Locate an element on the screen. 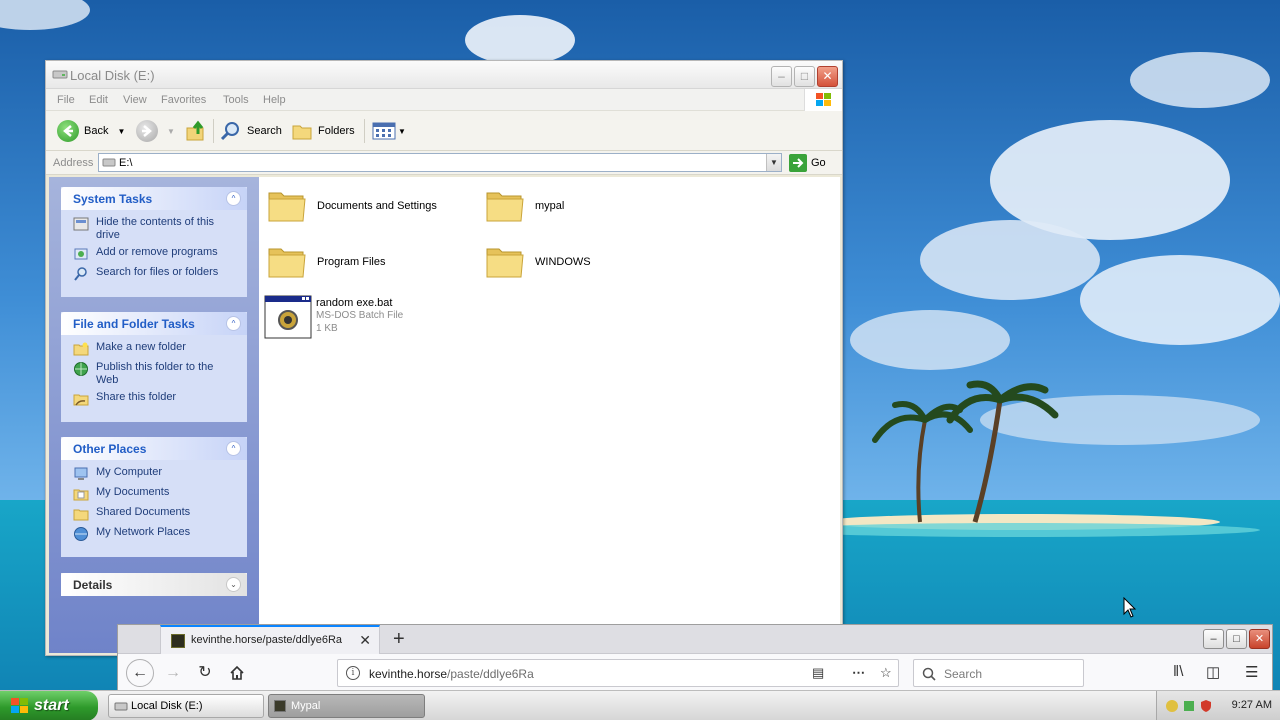  reader-view-icon: ▤ is located at coordinates (818, 673).